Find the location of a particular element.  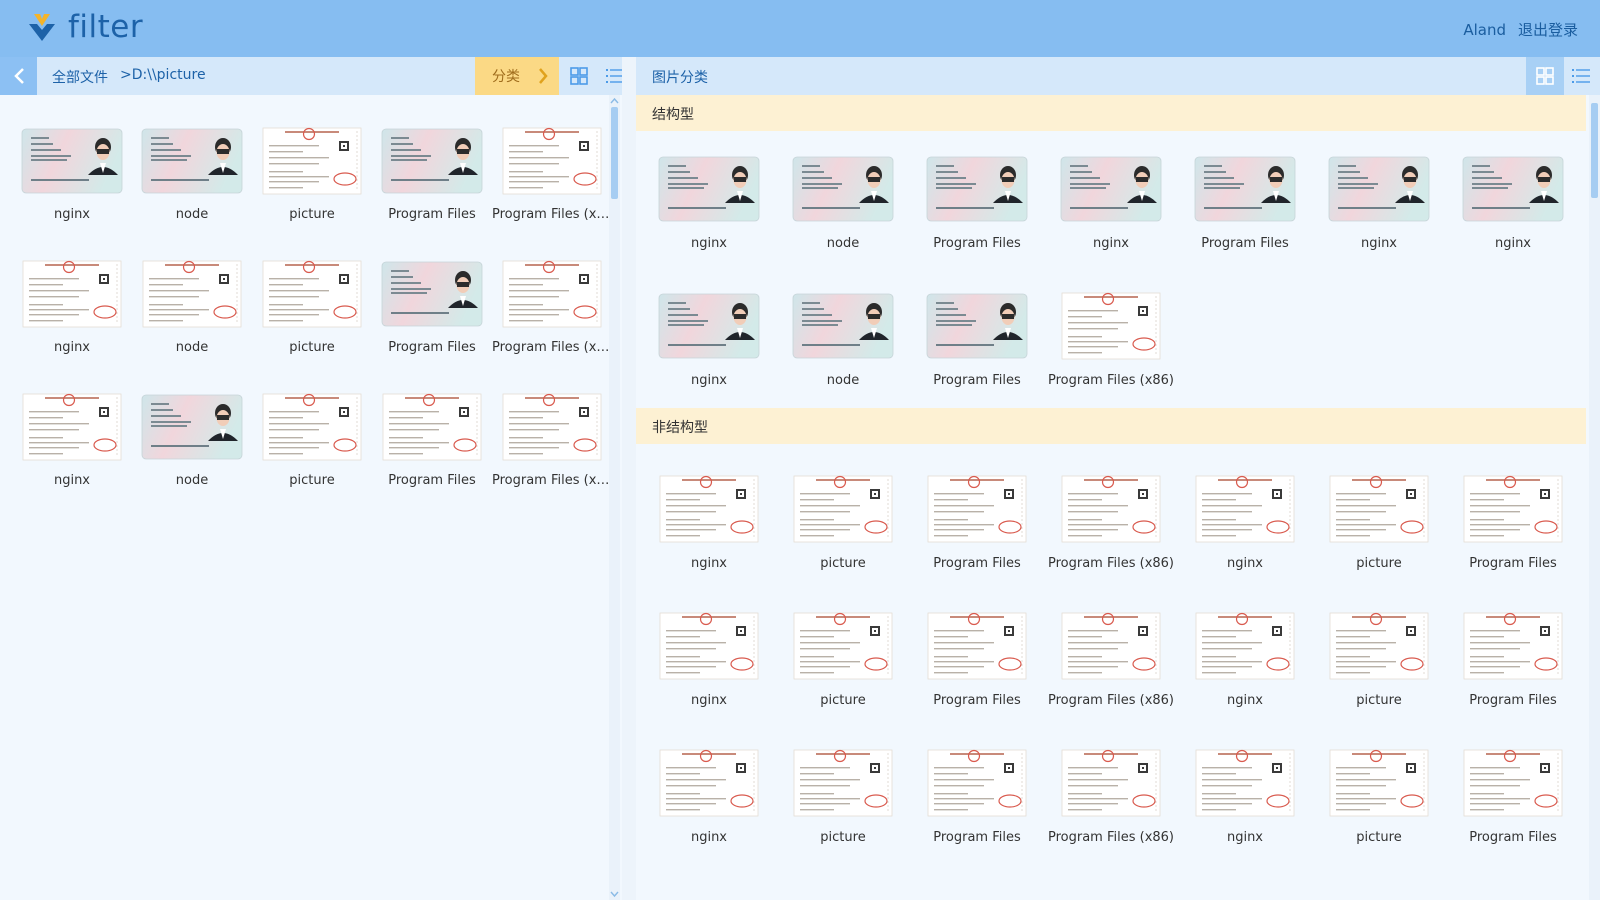

back-button is located at coordinates (18, 76).